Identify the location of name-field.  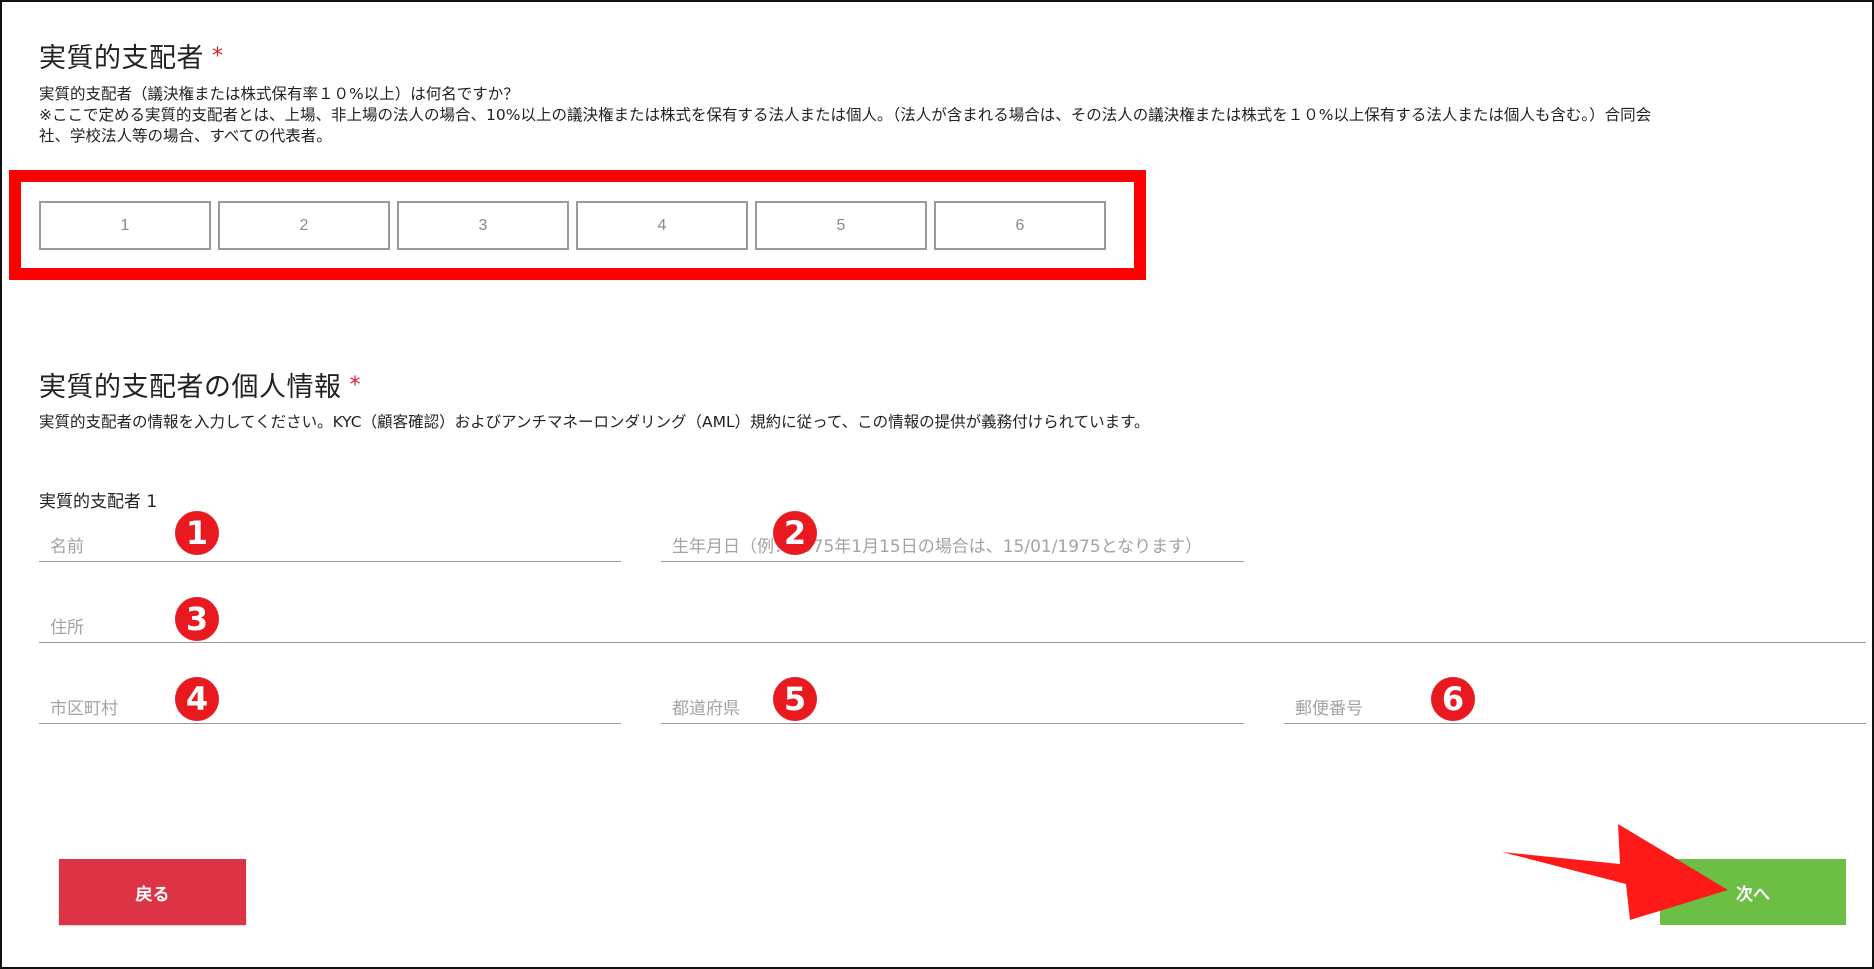
(330, 543).